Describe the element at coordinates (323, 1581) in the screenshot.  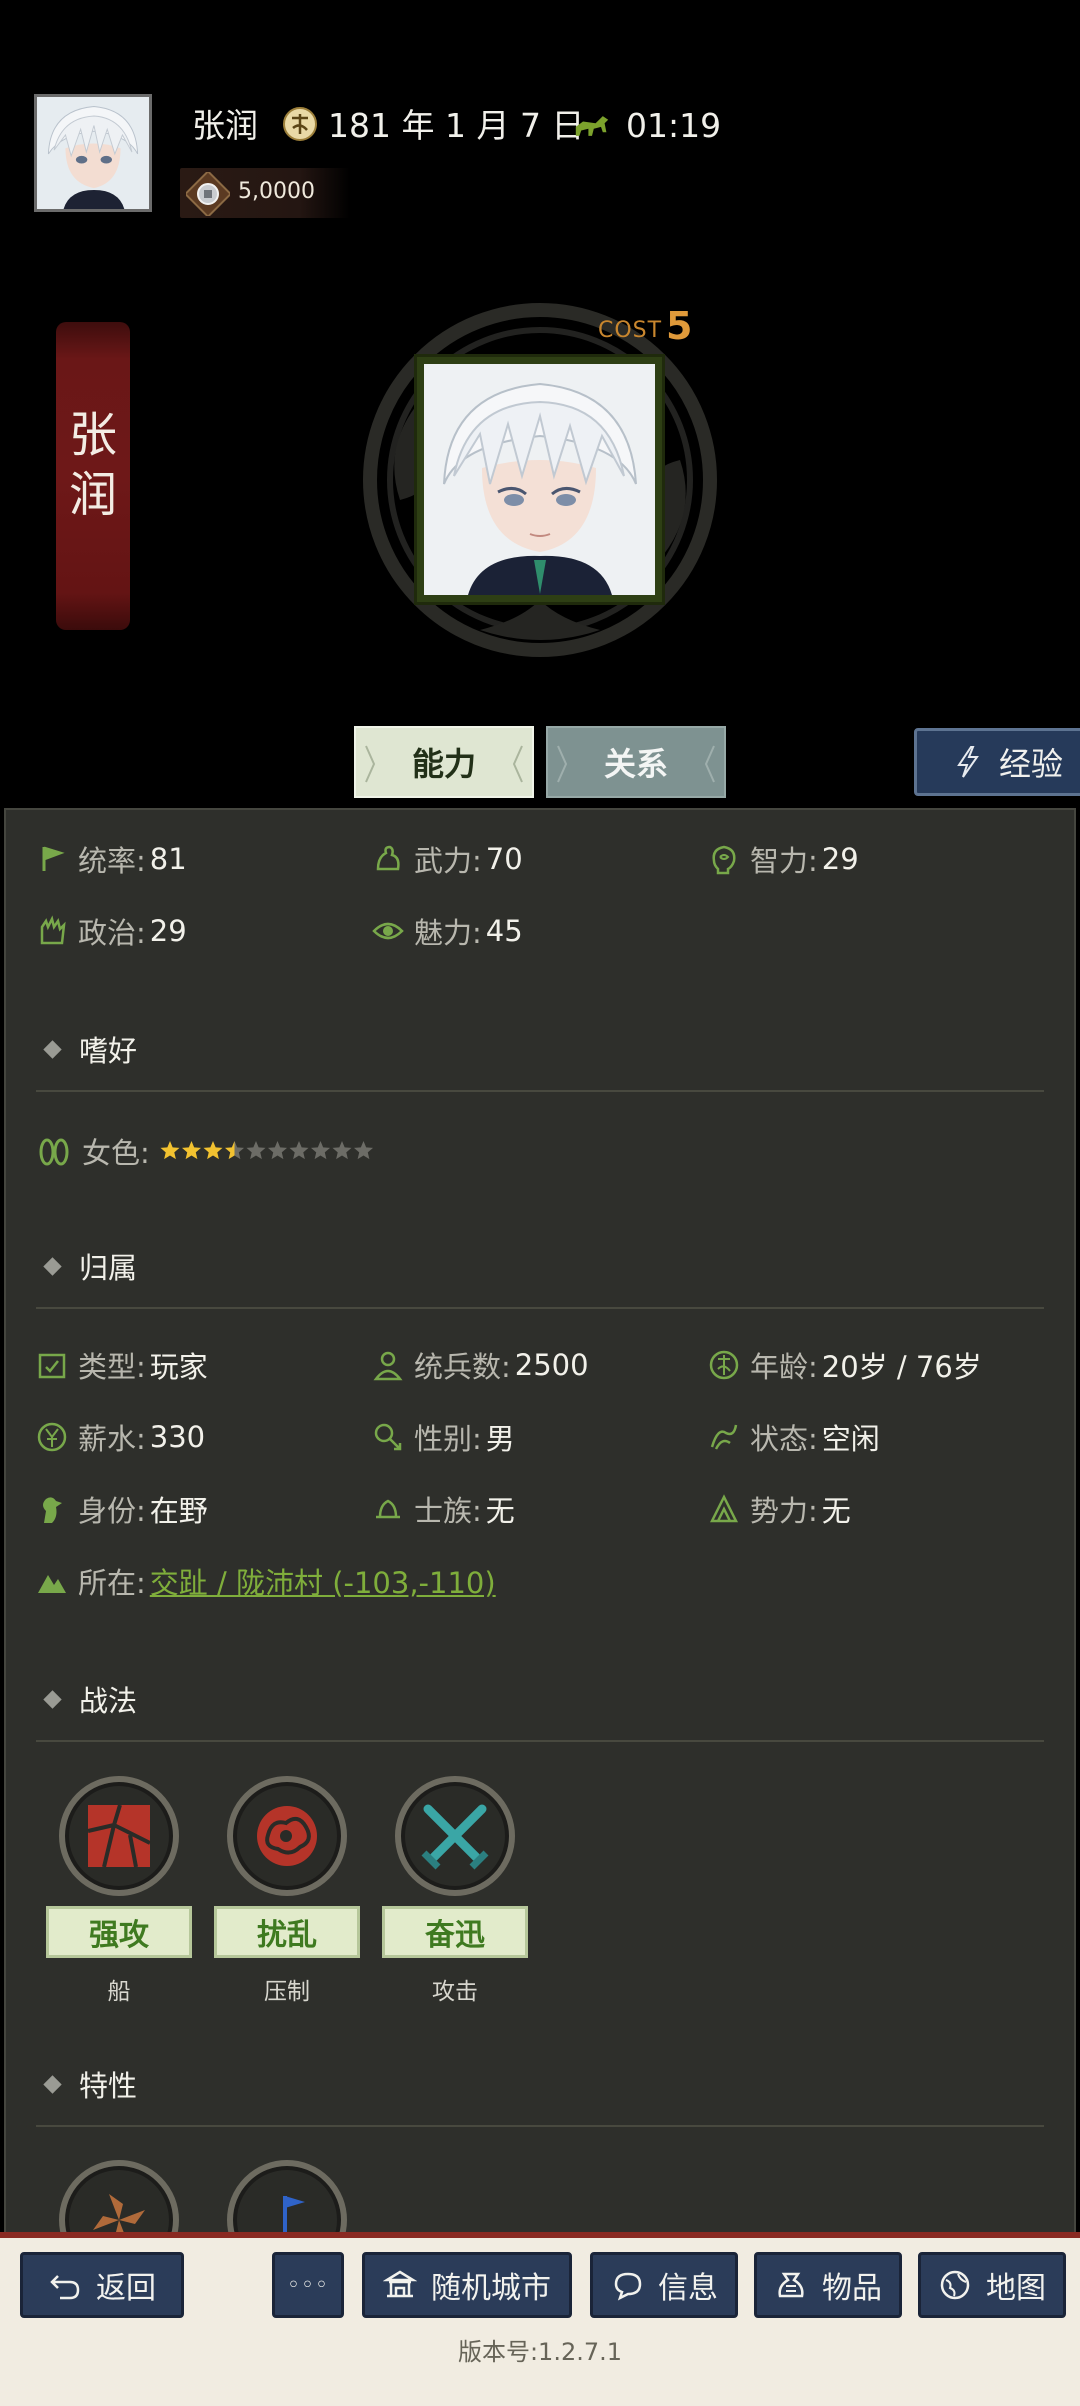
I see `location-link: 交趾 / 陇沛村 (-103,-110)` at that location.